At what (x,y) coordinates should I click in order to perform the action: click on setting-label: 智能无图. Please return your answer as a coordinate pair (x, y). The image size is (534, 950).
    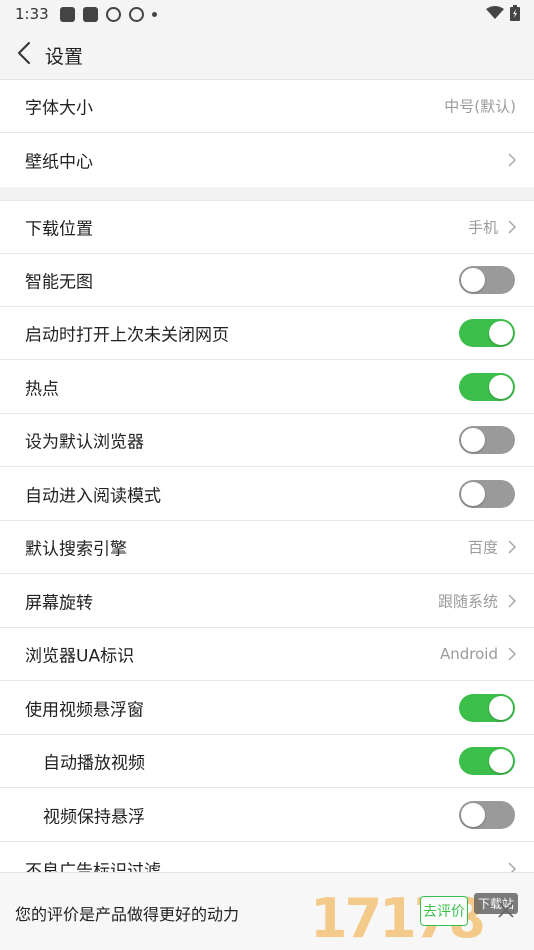
    Looking at the image, I should click on (59, 282).